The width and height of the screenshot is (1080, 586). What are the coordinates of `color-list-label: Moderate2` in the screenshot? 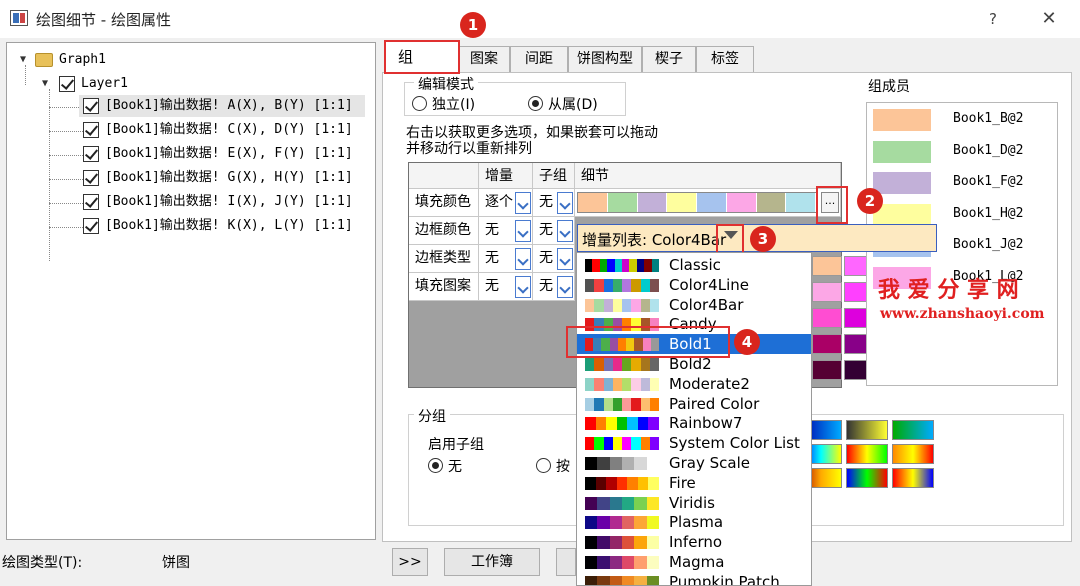 It's located at (709, 383).